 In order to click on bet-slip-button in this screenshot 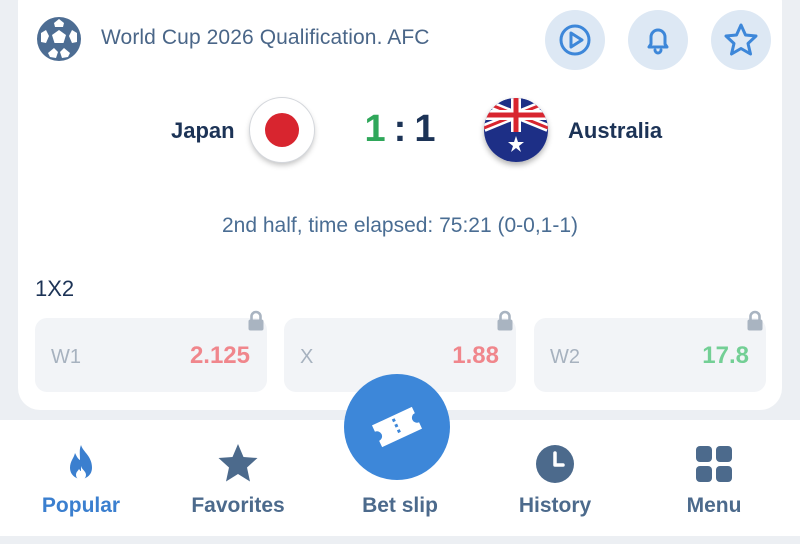, I will do `click(397, 427)`.